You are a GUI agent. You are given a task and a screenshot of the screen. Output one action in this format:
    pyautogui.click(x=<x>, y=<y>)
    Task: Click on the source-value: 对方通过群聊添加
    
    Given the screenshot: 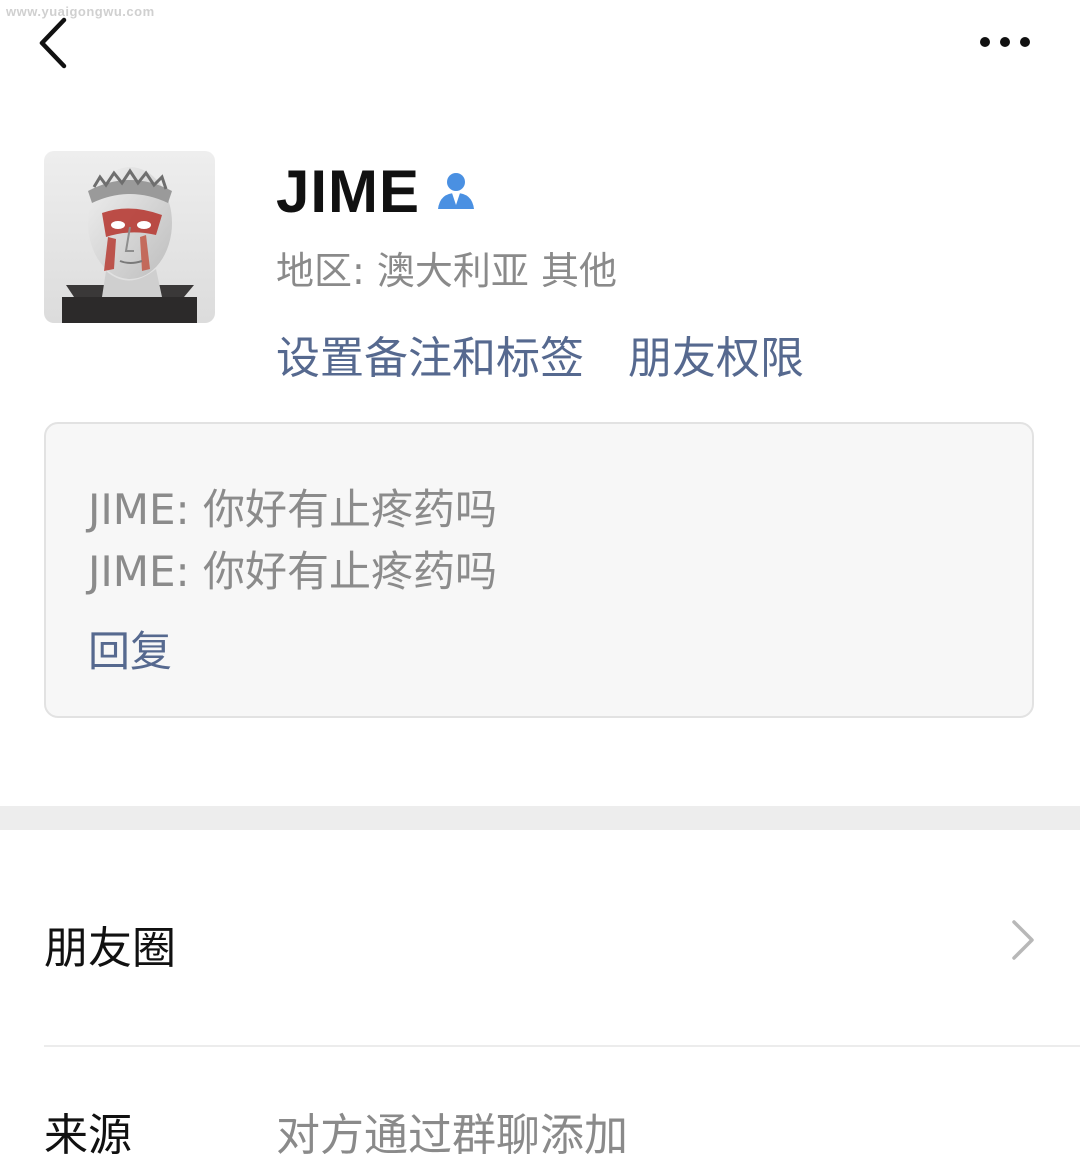 What is the action you would take?
    pyautogui.click(x=452, y=1135)
    